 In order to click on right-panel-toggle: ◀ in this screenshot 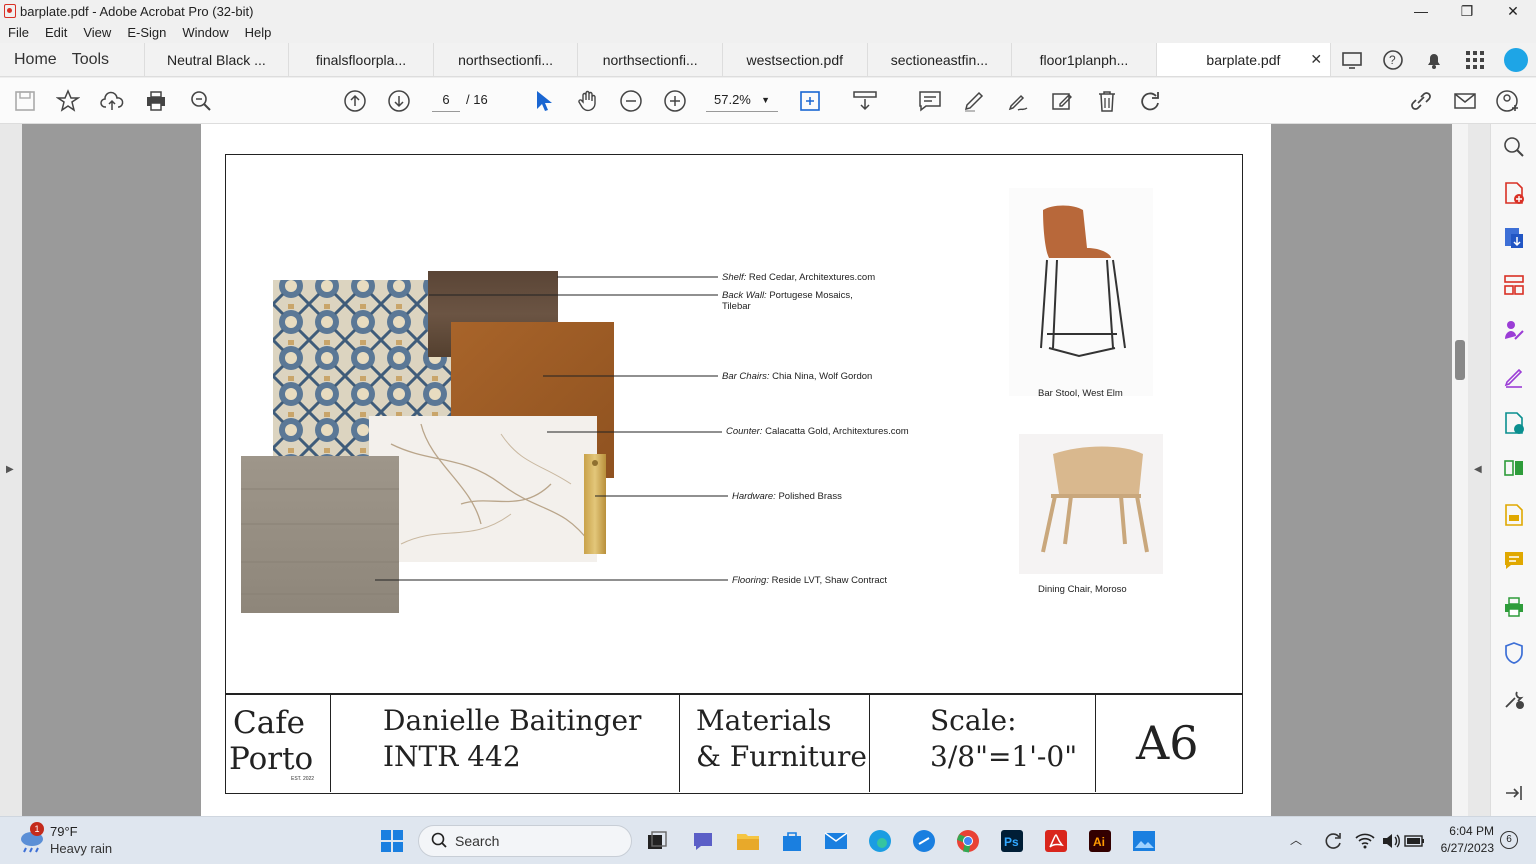, I will do `click(1479, 470)`.